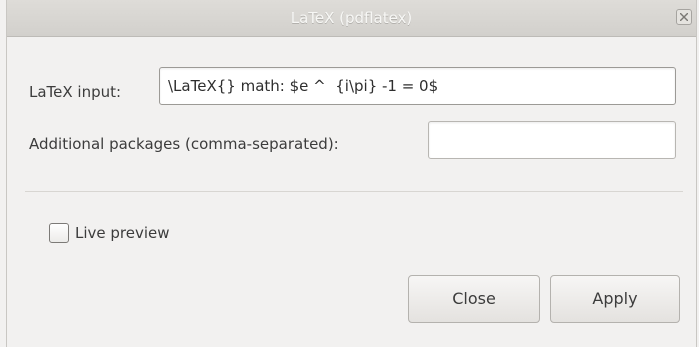 This screenshot has height=347, width=699. What do you see at coordinates (59, 233) in the screenshot?
I see `live-preview-checkbox` at bounding box center [59, 233].